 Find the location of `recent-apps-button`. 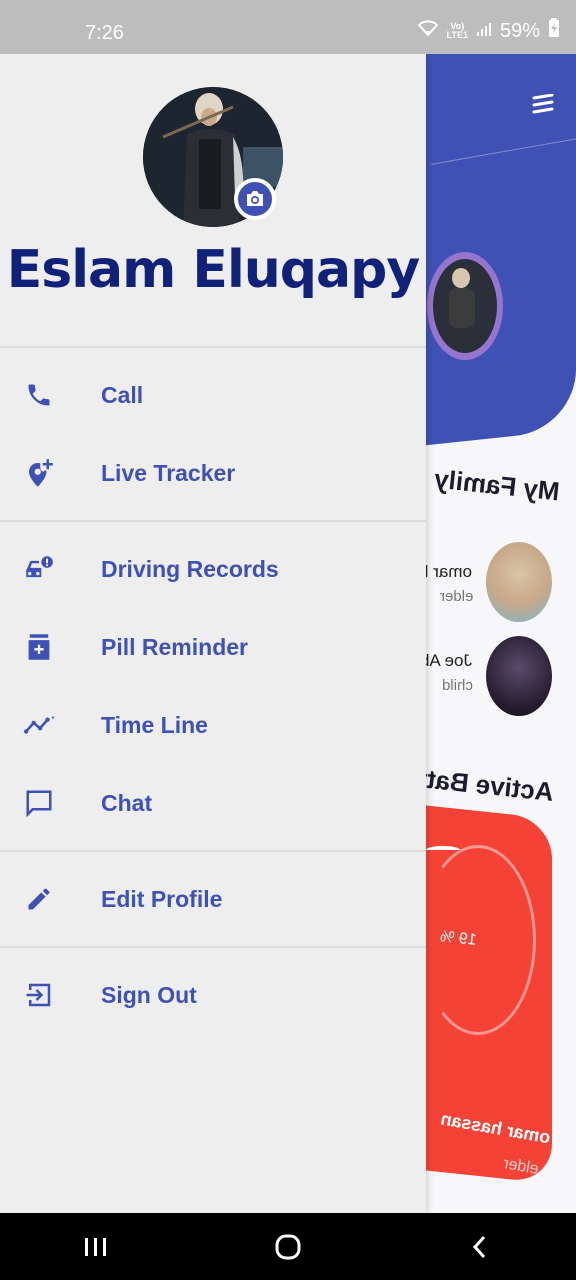

recent-apps-button is located at coordinates (96, 1247).